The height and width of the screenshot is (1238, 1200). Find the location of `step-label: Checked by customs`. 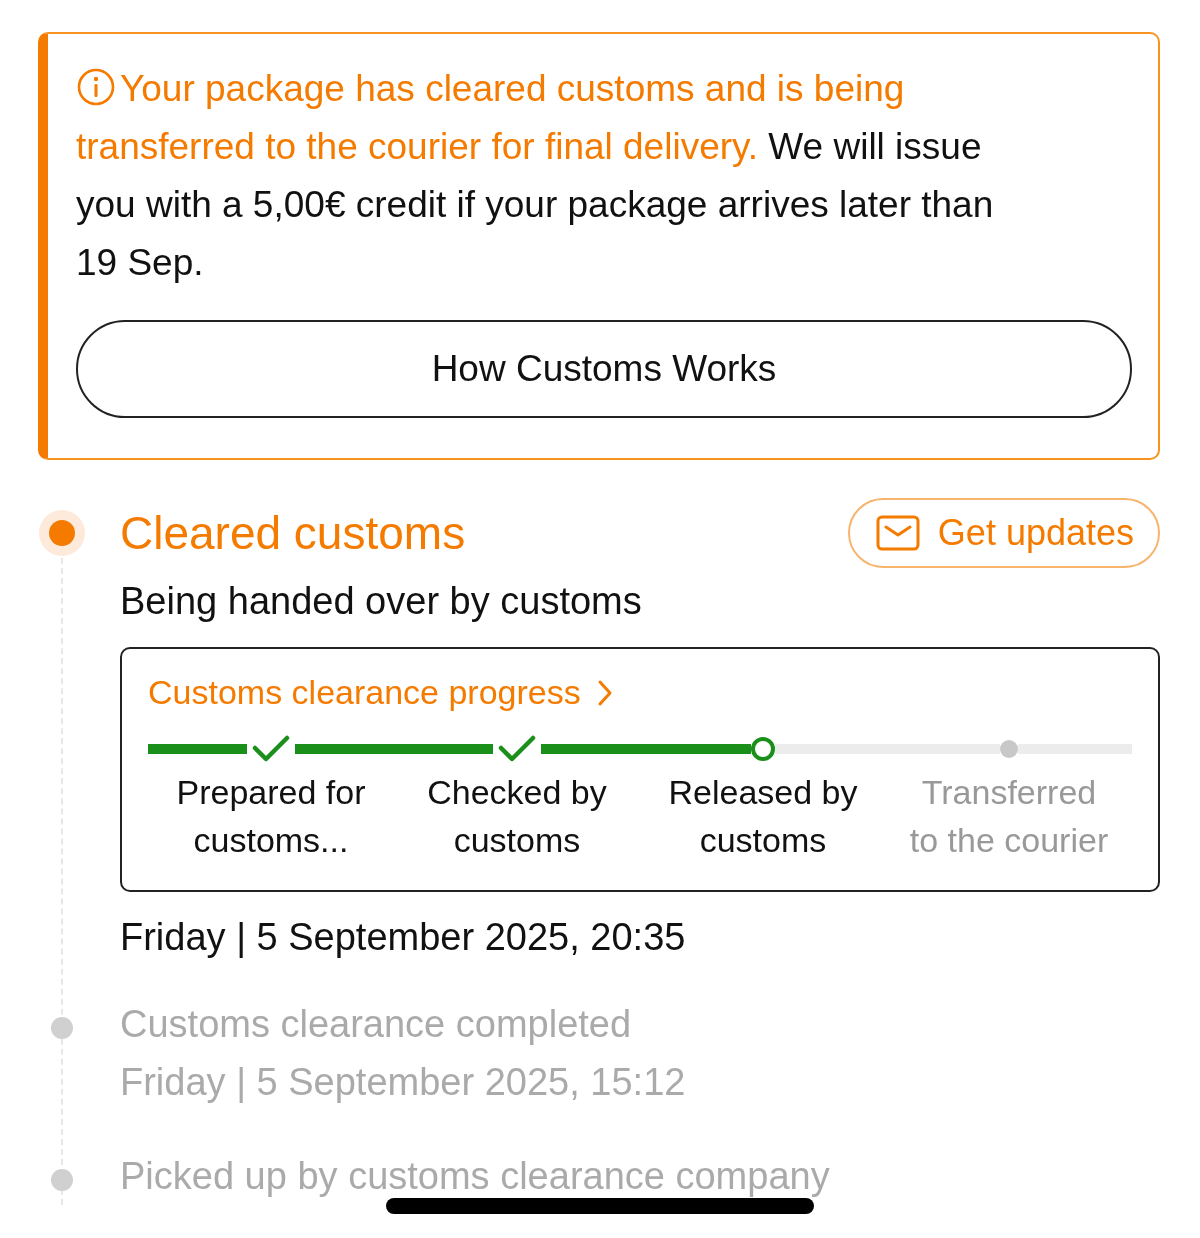

step-label: Checked by customs is located at coordinates (517, 816).